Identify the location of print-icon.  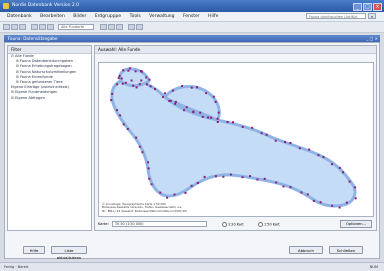
(34, 27).